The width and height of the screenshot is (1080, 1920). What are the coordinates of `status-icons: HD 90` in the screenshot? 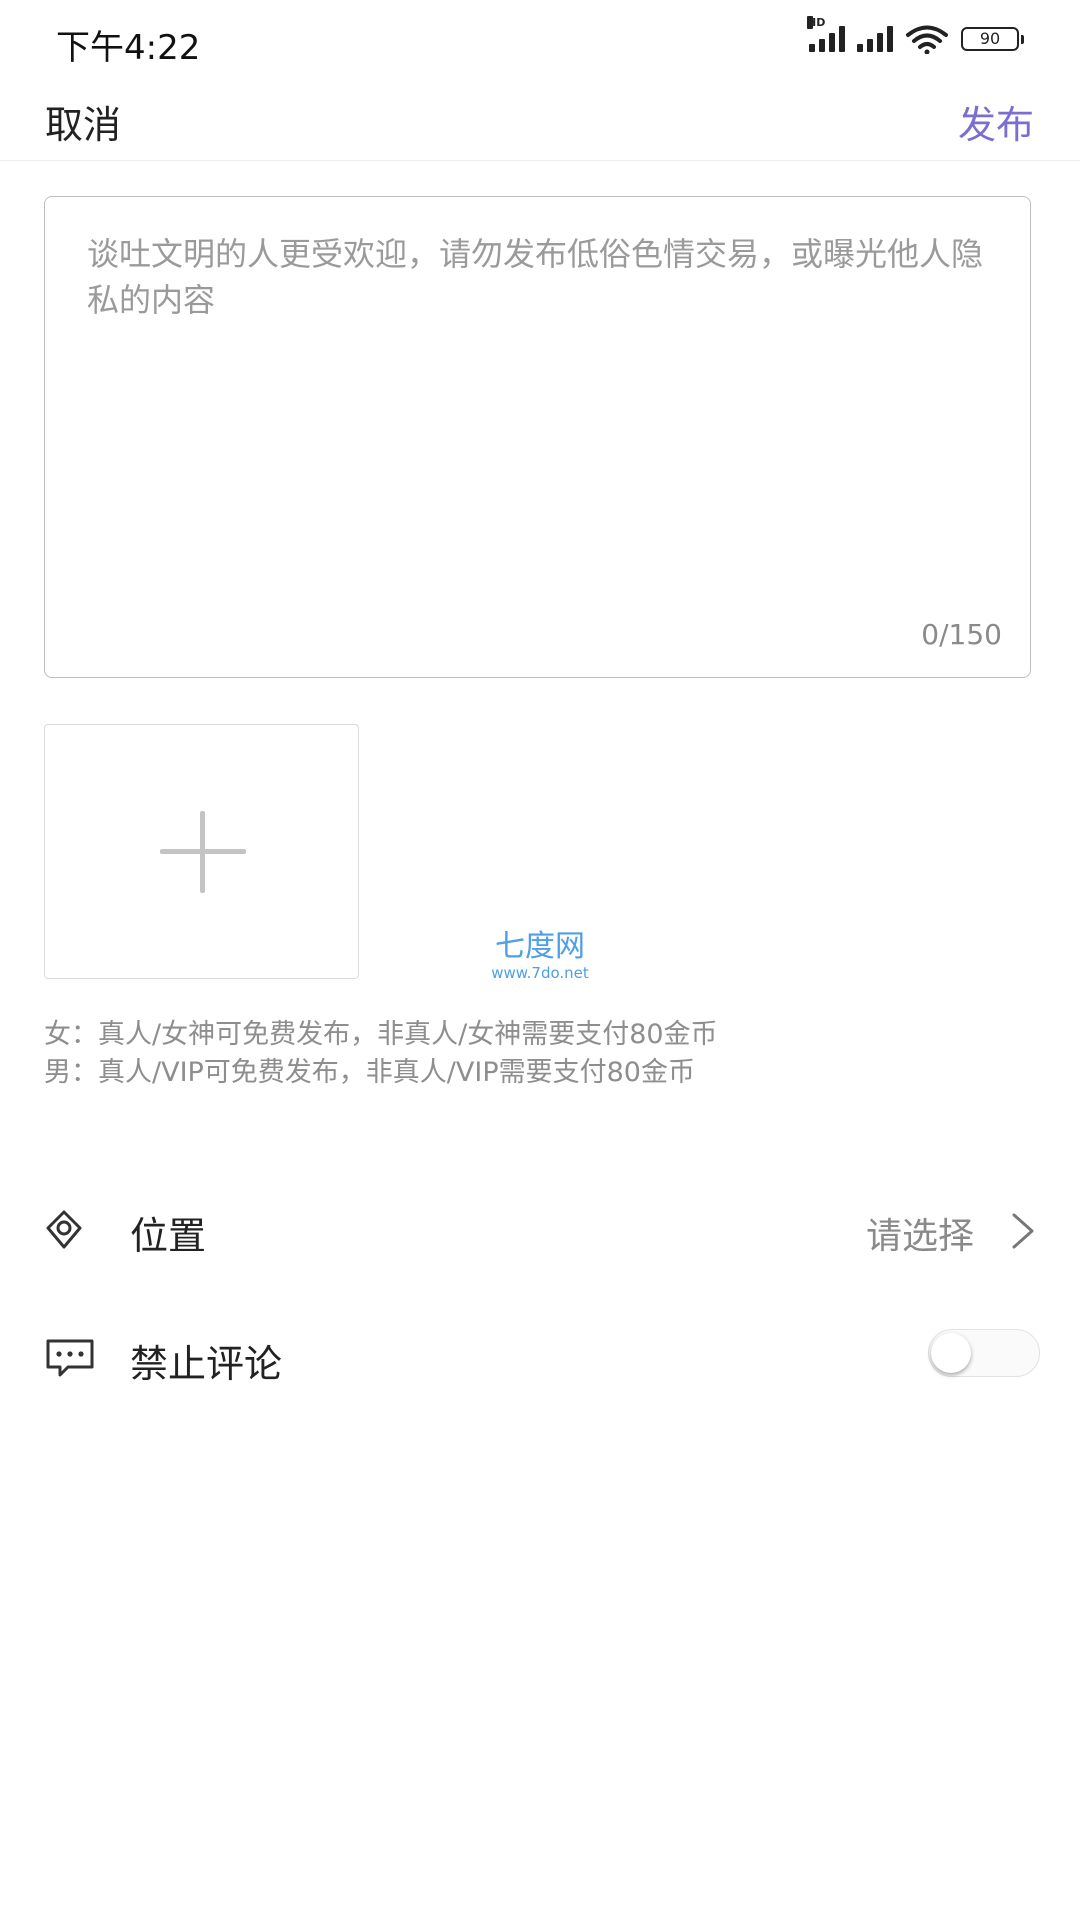 It's located at (915, 35).